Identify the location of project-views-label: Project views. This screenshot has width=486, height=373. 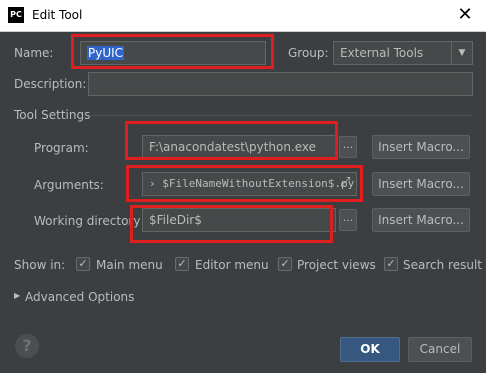
(336, 265).